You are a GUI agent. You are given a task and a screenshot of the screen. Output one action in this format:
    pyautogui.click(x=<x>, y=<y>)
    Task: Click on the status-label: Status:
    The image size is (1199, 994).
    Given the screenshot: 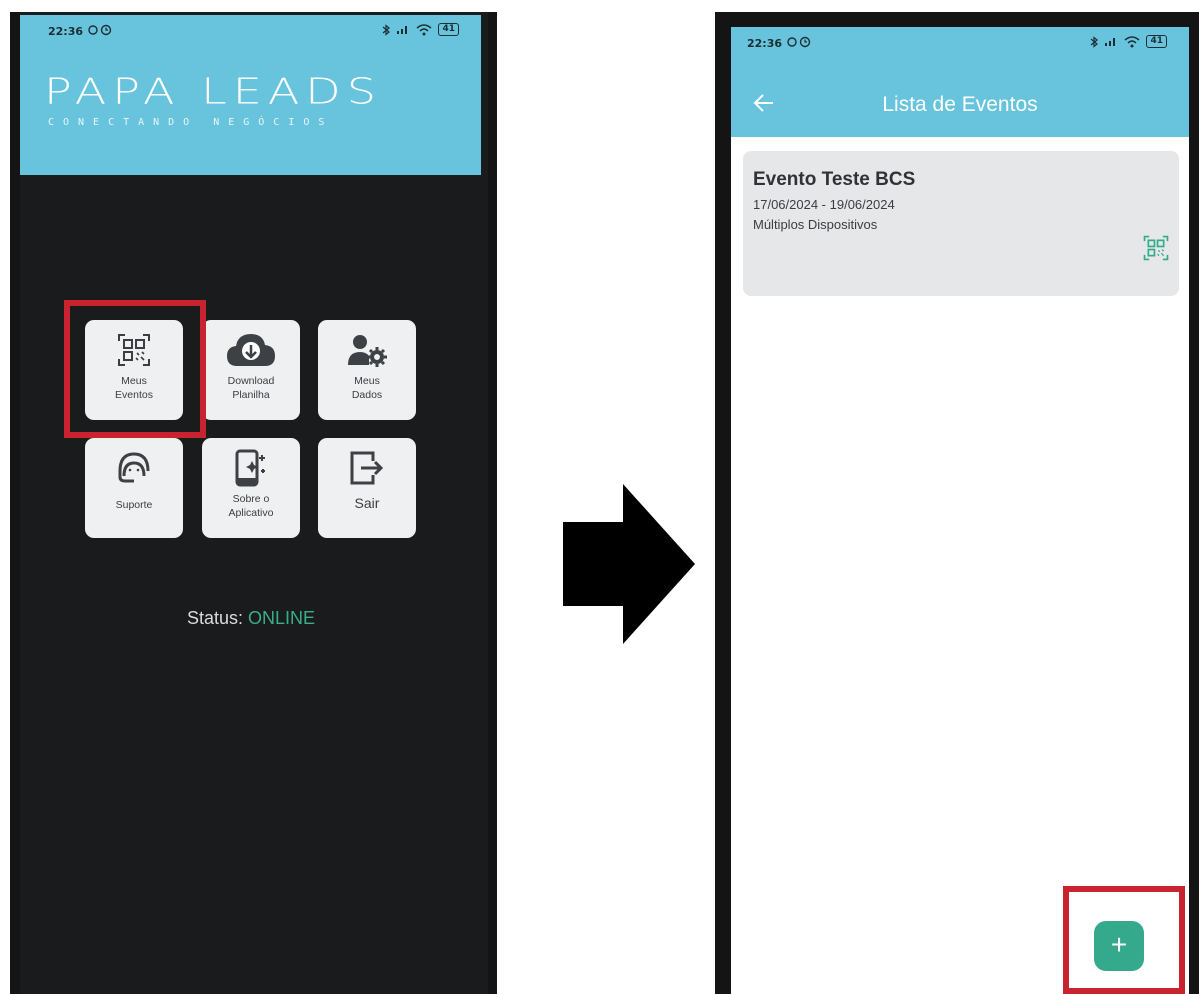 What is the action you would take?
    pyautogui.click(x=214, y=618)
    